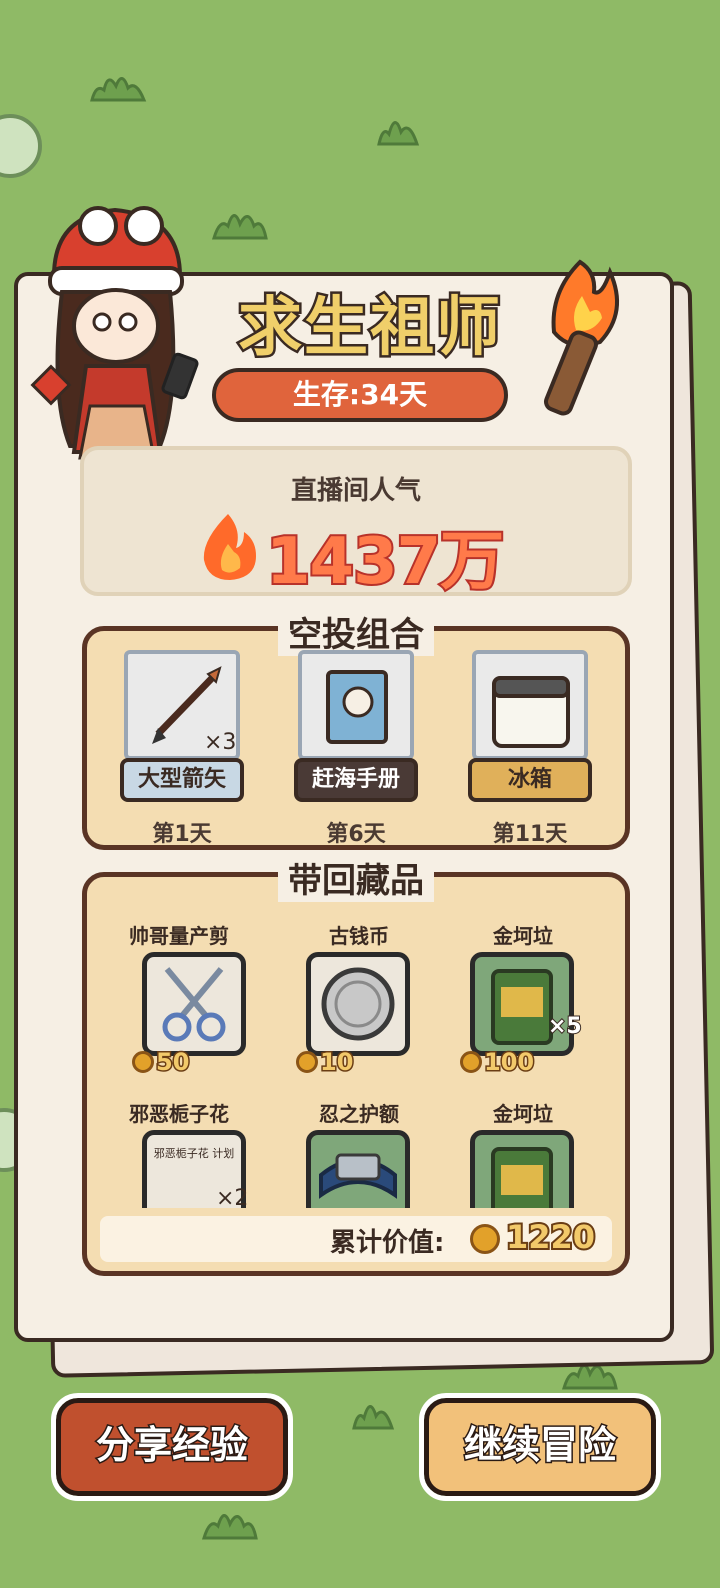 This screenshot has width=720, height=1588. Describe the element at coordinates (387, 1243) in the screenshot. I see `total-value-label: 累计价值:` at that location.